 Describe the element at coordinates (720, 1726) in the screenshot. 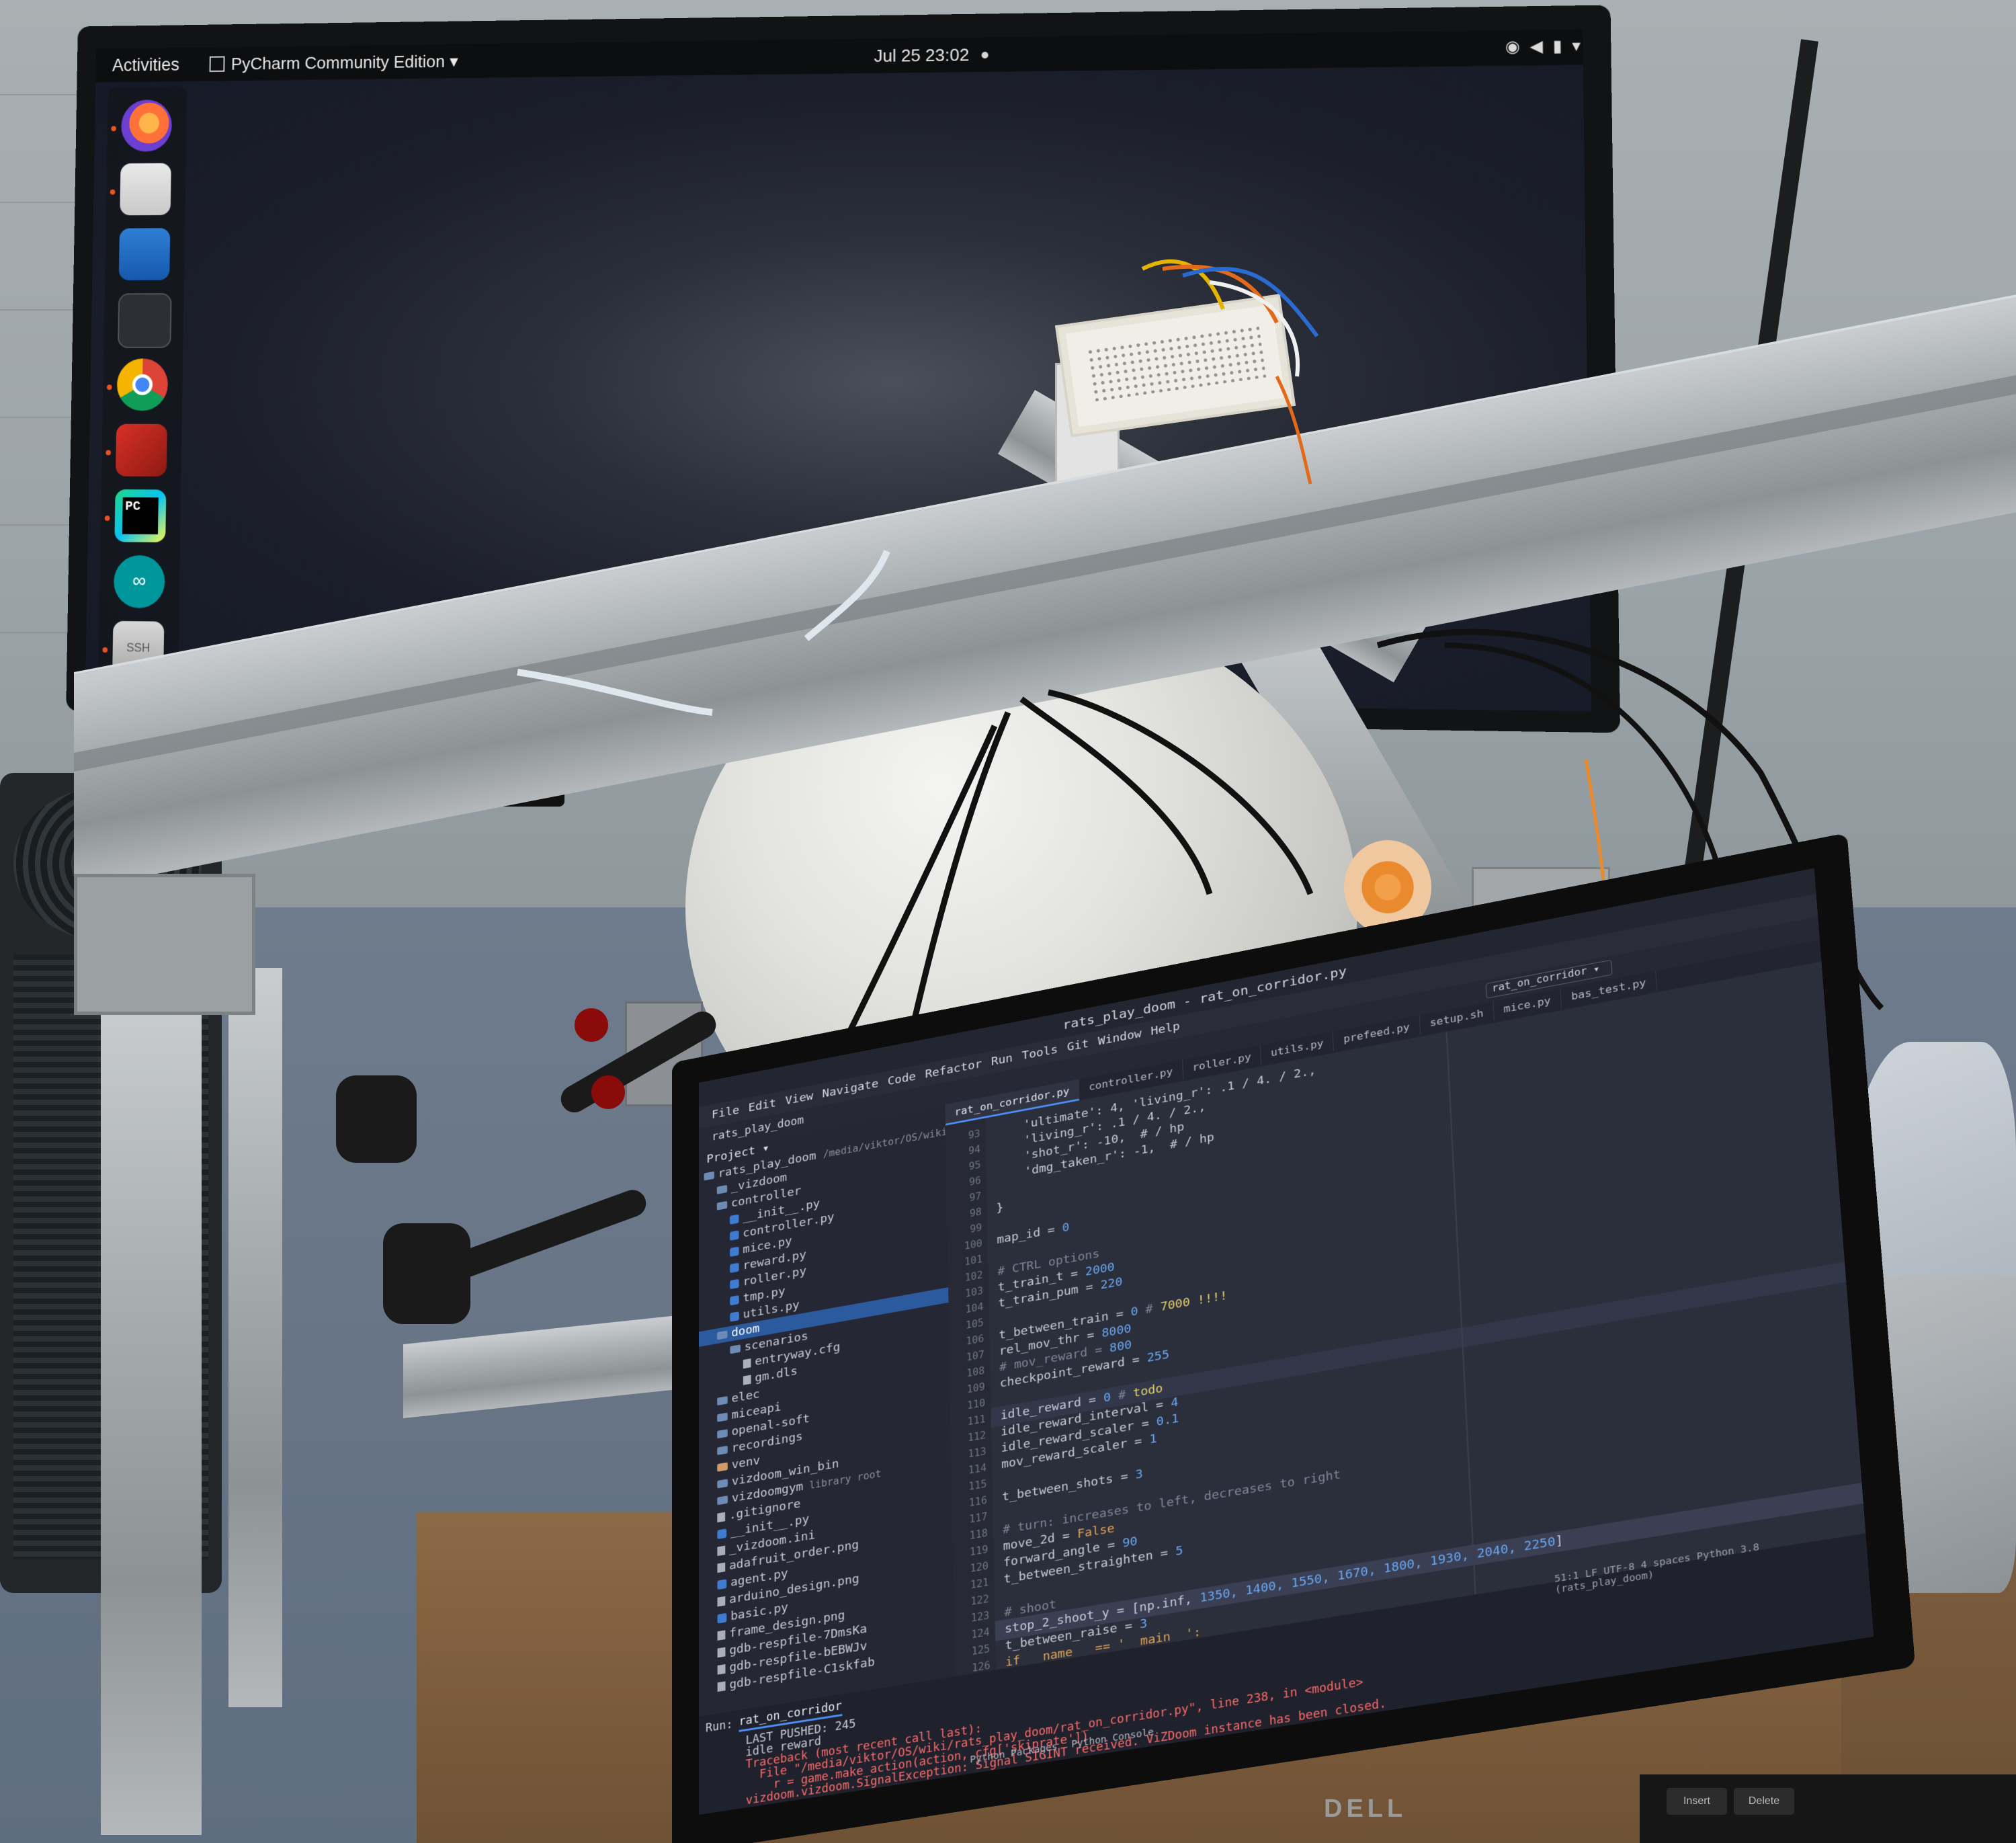

I see `run-label: Run:` at that location.